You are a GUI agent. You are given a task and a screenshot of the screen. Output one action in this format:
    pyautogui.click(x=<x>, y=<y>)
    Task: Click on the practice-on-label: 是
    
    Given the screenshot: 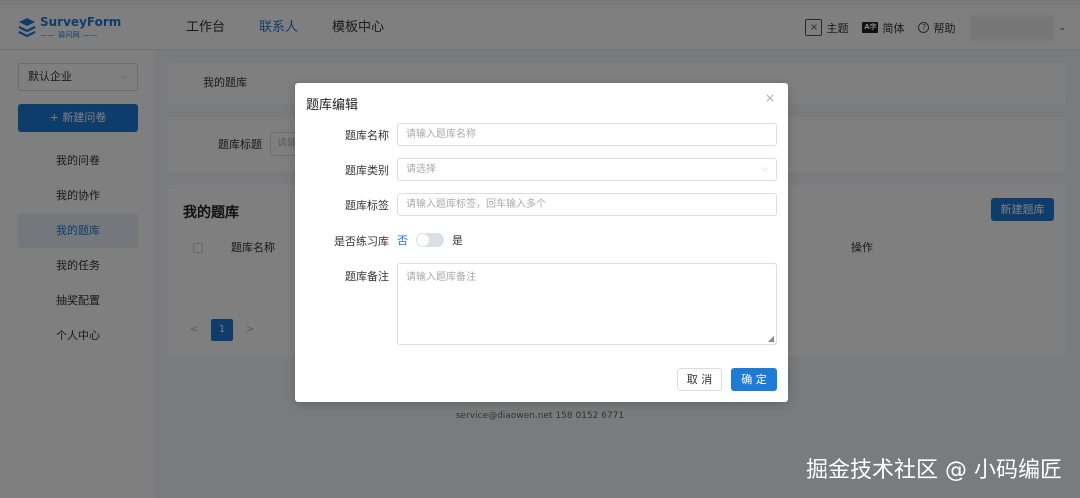 What is the action you would take?
    pyautogui.click(x=457, y=240)
    